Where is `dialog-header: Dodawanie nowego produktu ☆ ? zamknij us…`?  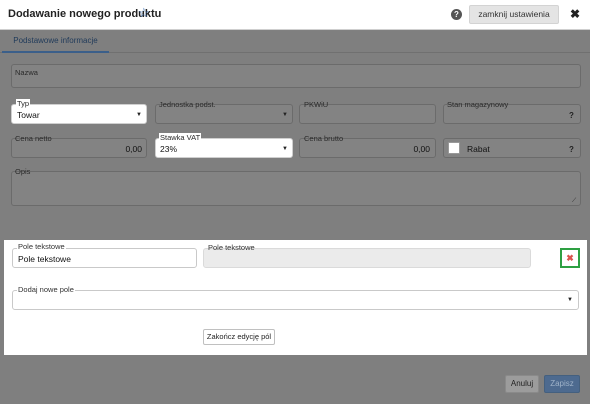 dialog-header: Dodawanie nowego produktu ☆ ? zamknij us… is located at coordinates (295, 15).